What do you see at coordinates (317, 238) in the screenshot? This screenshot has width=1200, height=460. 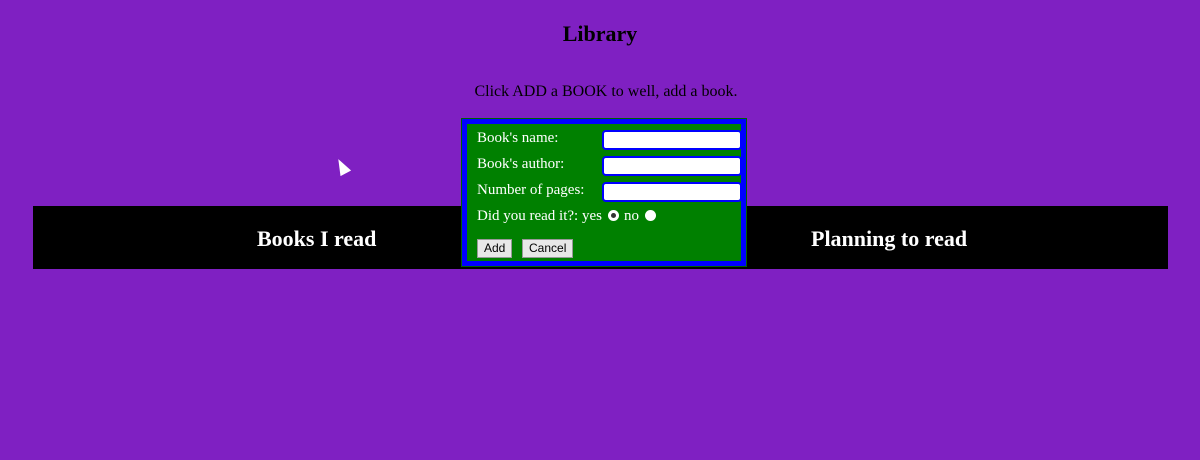 I see `books-read-heading: Books I read` at bounding box center [317, 238].